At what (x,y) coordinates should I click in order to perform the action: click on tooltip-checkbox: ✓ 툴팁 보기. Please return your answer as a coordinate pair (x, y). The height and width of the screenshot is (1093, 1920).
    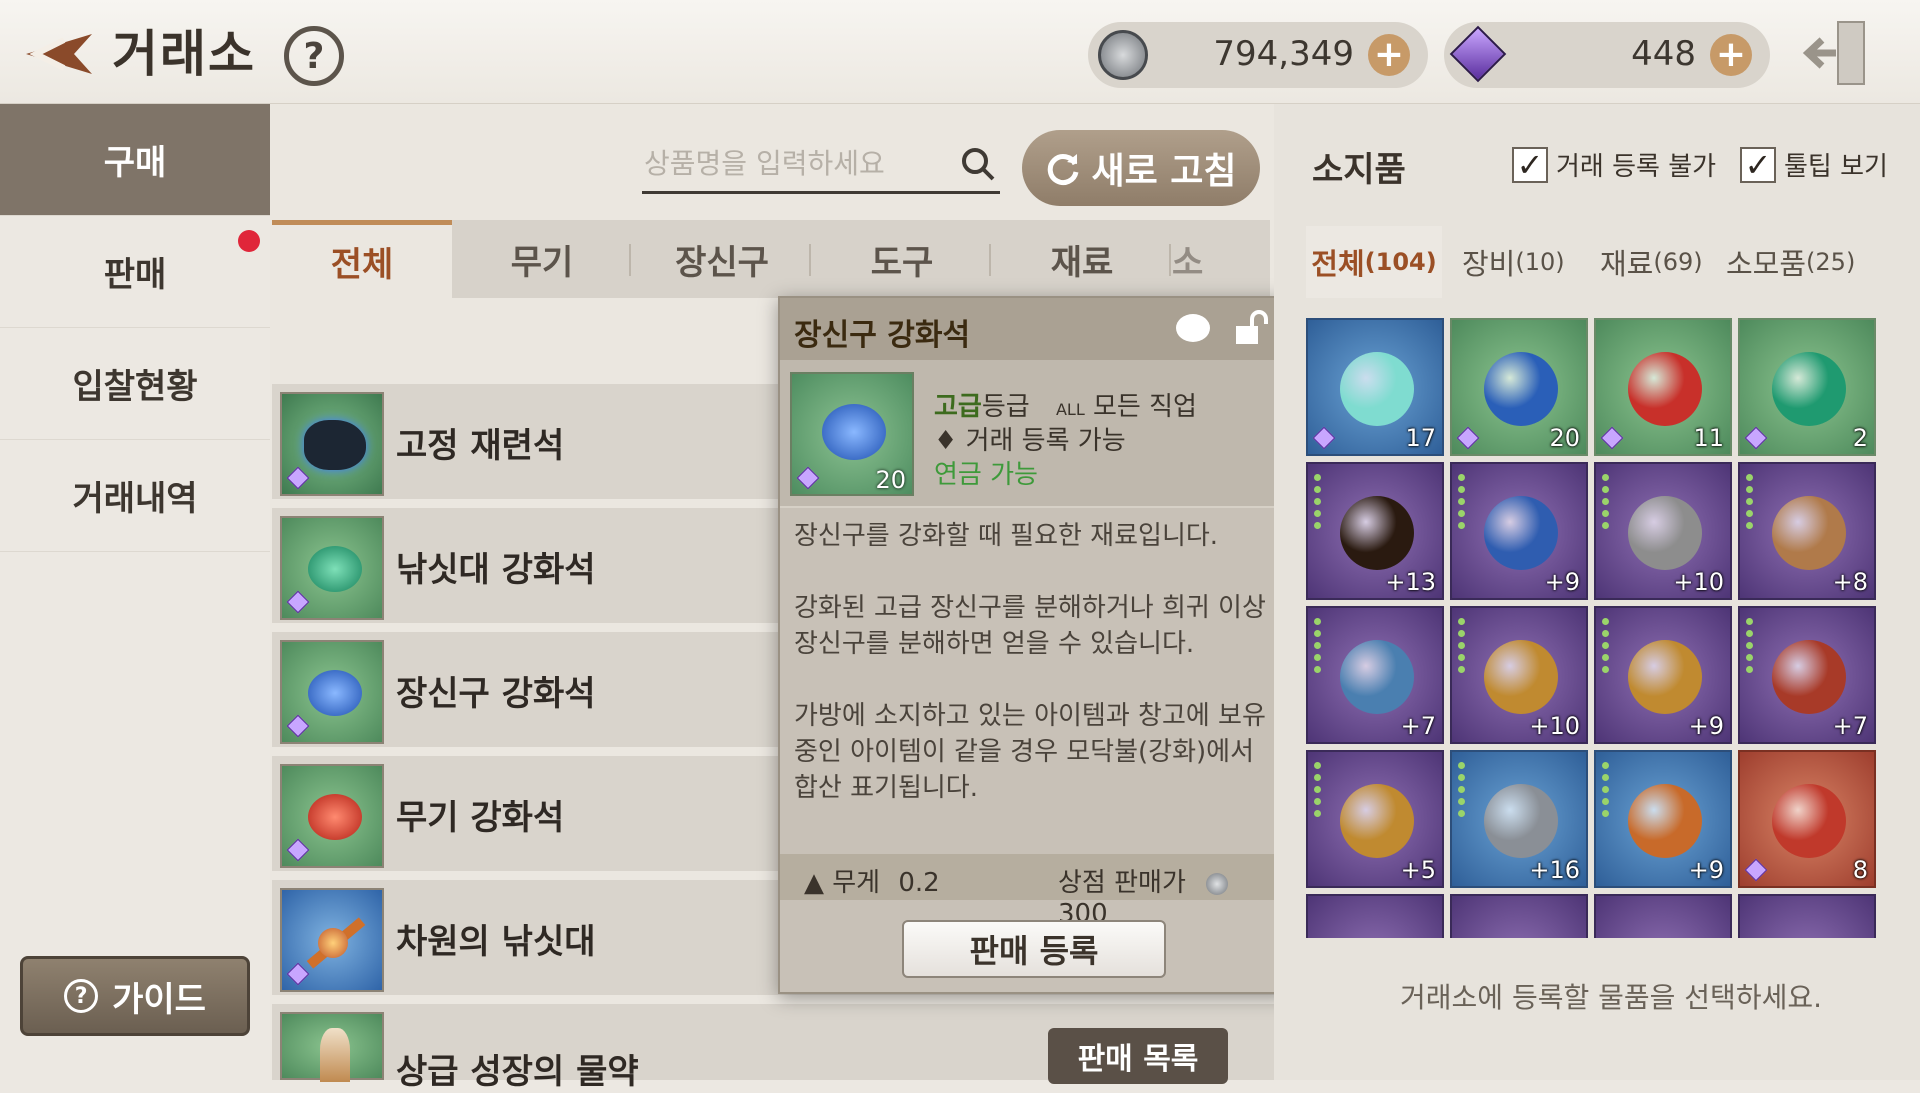
    Looking at the image, I should click on (1814, 165).